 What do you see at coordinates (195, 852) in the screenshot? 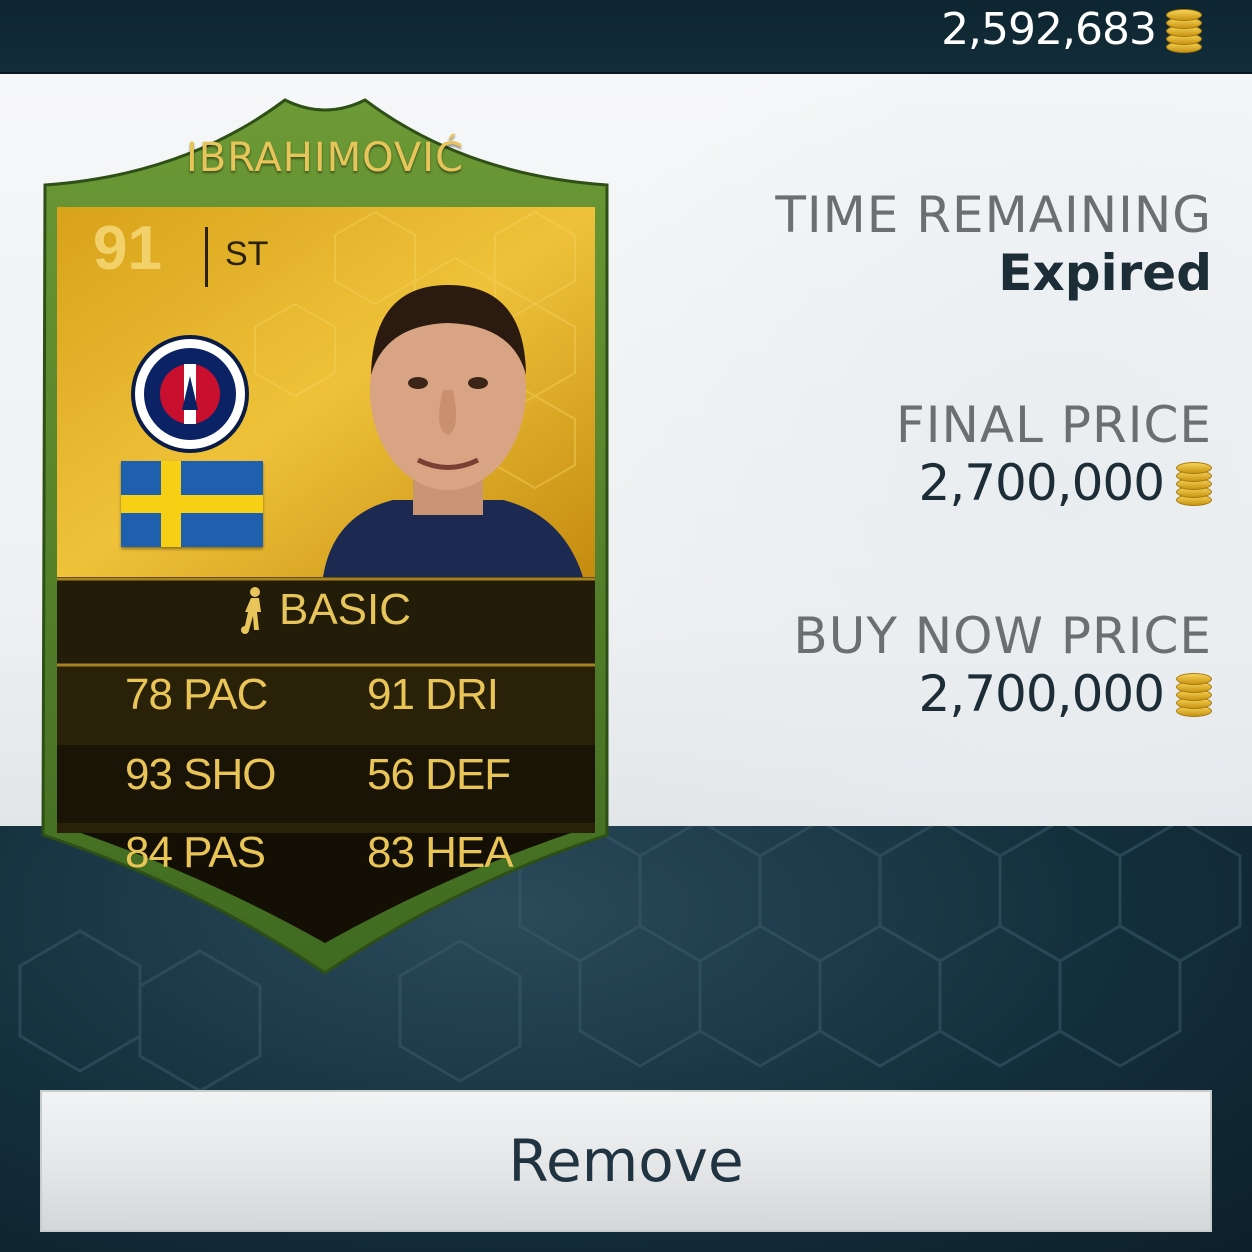
I see `stat-pas: 84 PAS` at bounding box center [195, 852].